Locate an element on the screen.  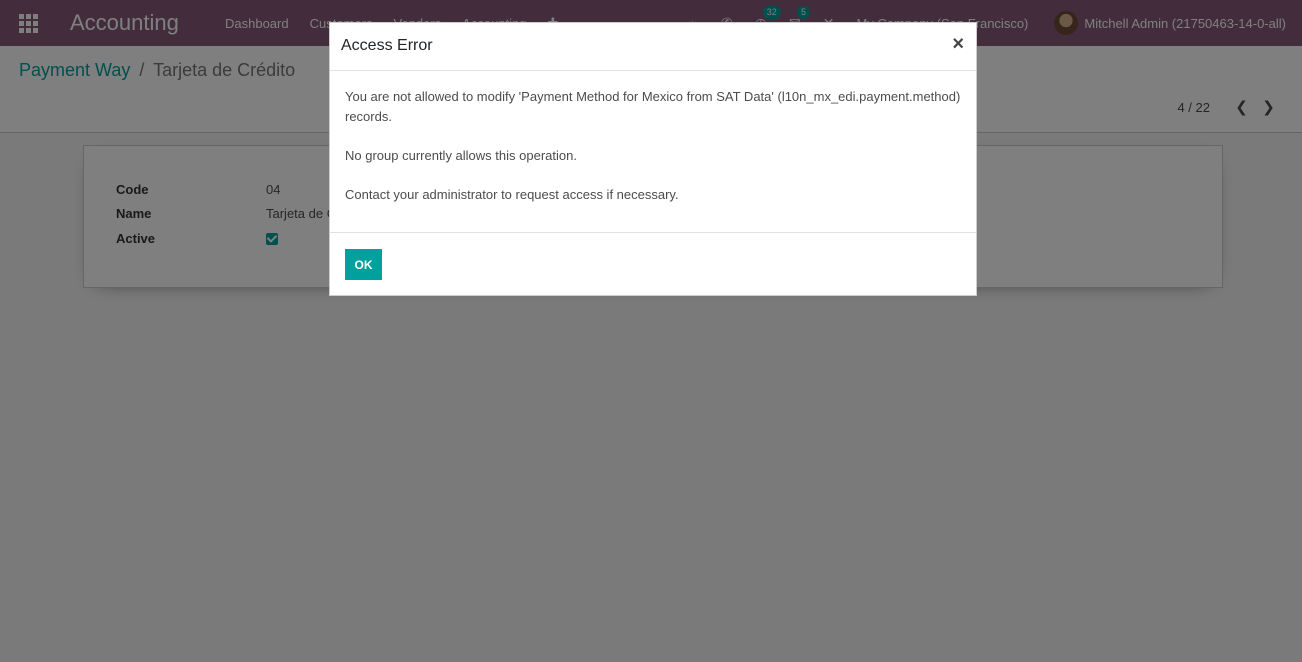
dialog-title: Access Error is located at coordinates (387, 45).